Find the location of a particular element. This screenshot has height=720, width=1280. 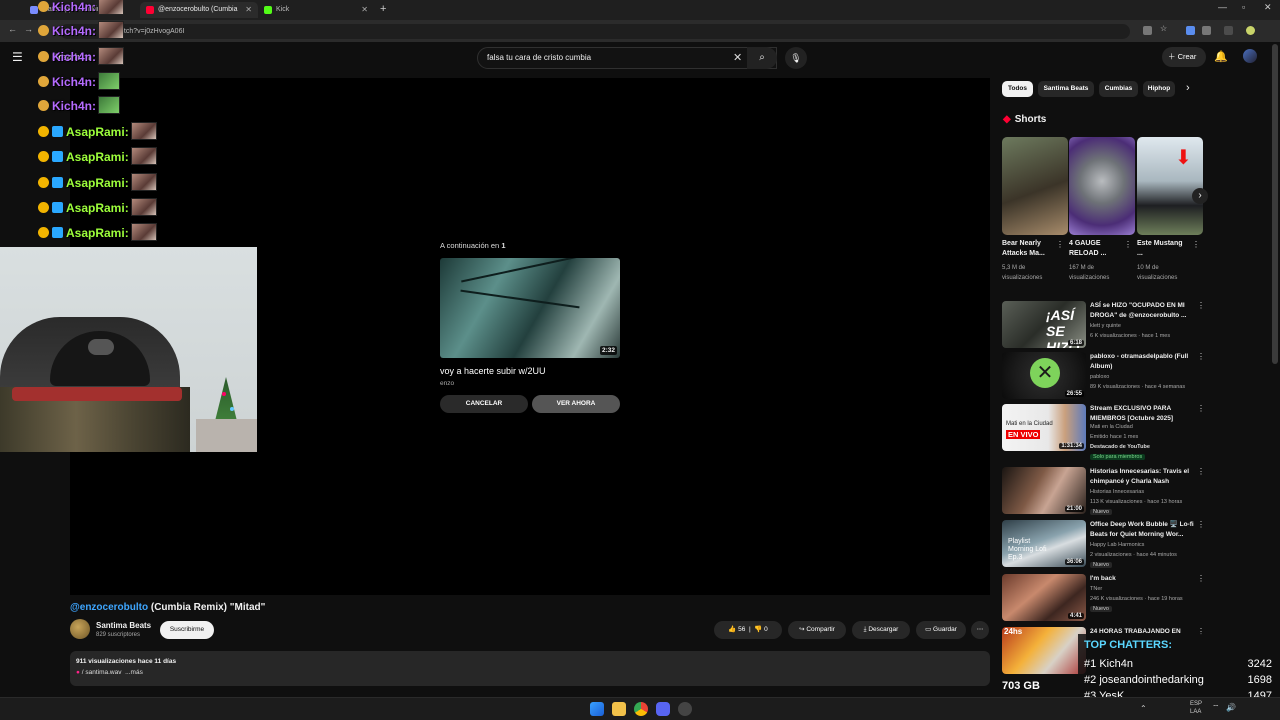

chips-next-chevron-icon: › is located at coordinates (1188, 88).